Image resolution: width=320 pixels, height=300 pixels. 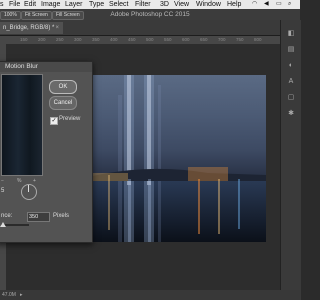 What do you see at coordinates (118, 4) in the screenshot?
I see `menu-select: Select` at bounding box center [118, 4].